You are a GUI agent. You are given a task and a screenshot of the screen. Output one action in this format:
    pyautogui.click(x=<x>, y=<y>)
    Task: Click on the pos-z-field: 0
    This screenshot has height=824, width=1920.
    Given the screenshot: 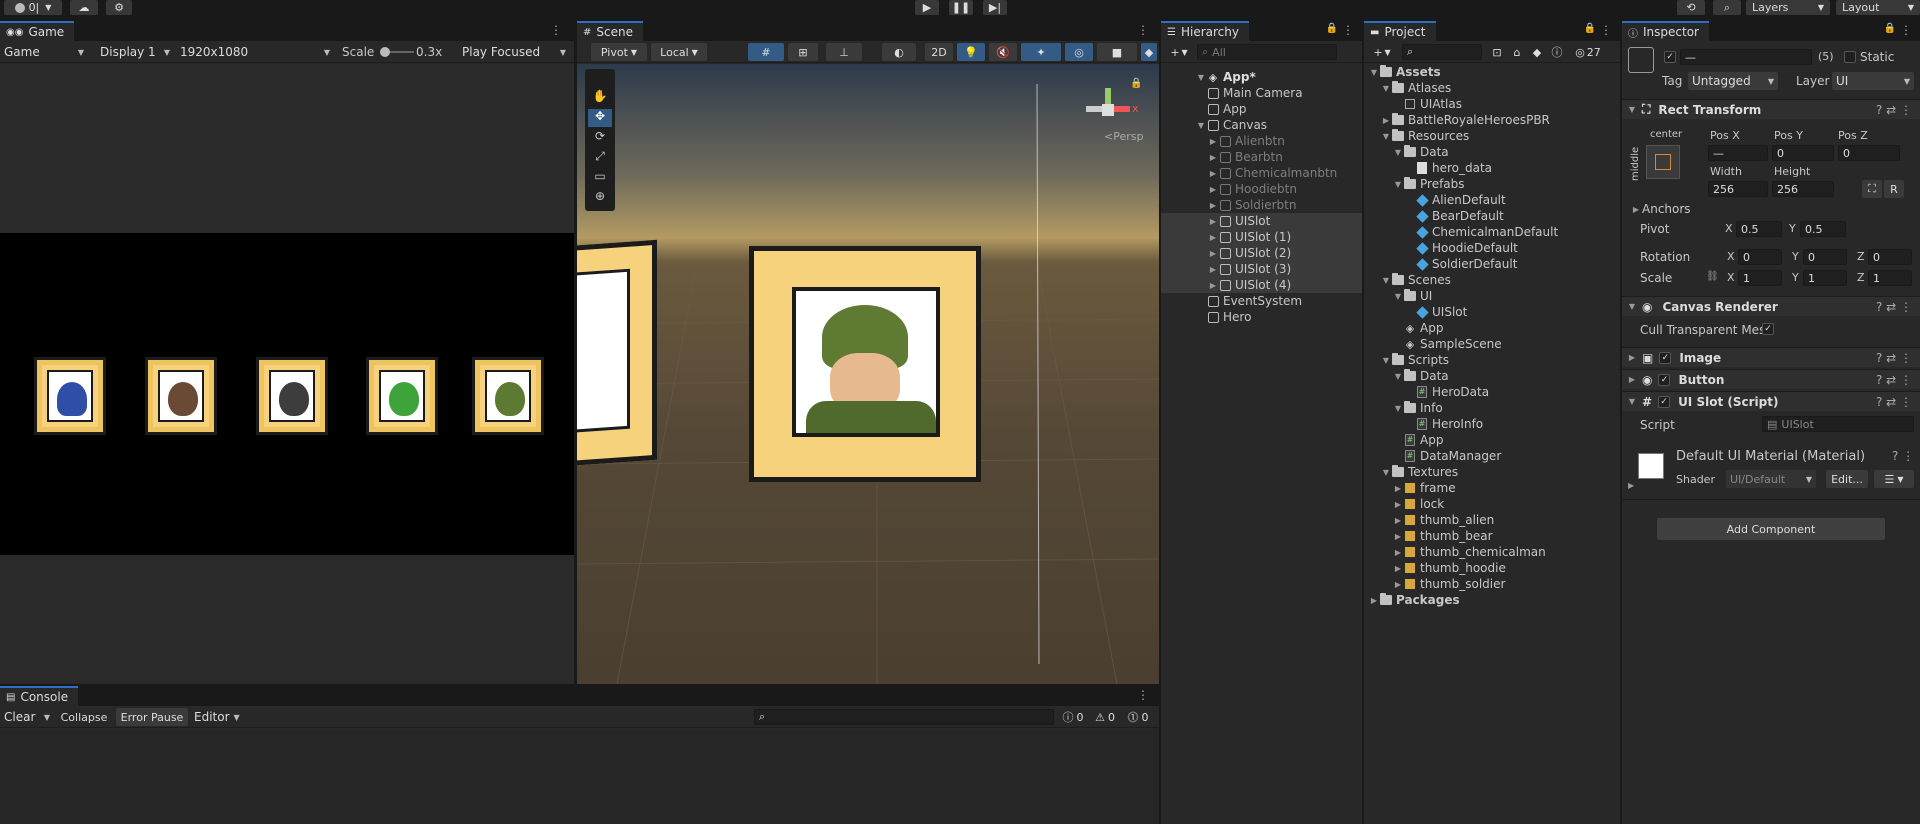 What is the action you would take?
    pyautogui.click(x=1869, y=153)
    